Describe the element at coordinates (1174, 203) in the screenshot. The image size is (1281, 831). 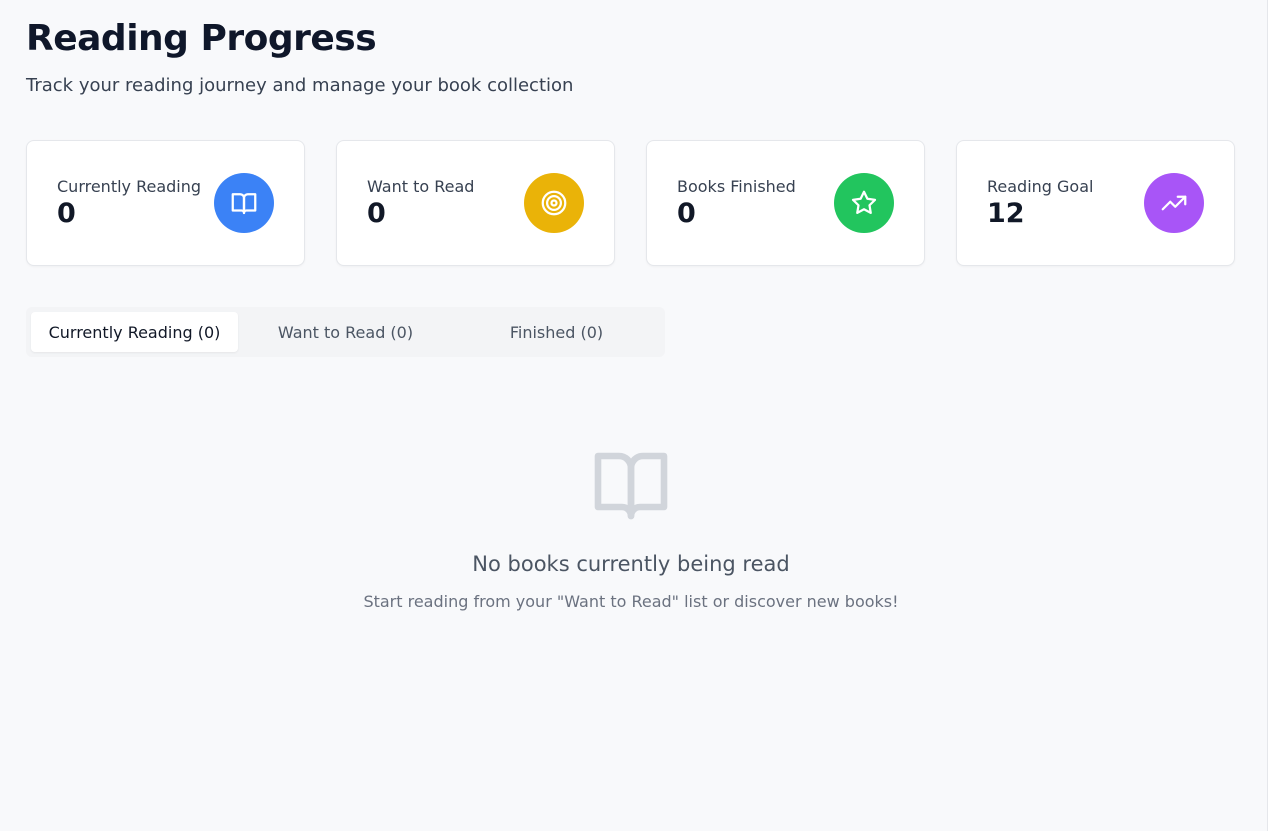
I see `trending-up-icon` at that location.